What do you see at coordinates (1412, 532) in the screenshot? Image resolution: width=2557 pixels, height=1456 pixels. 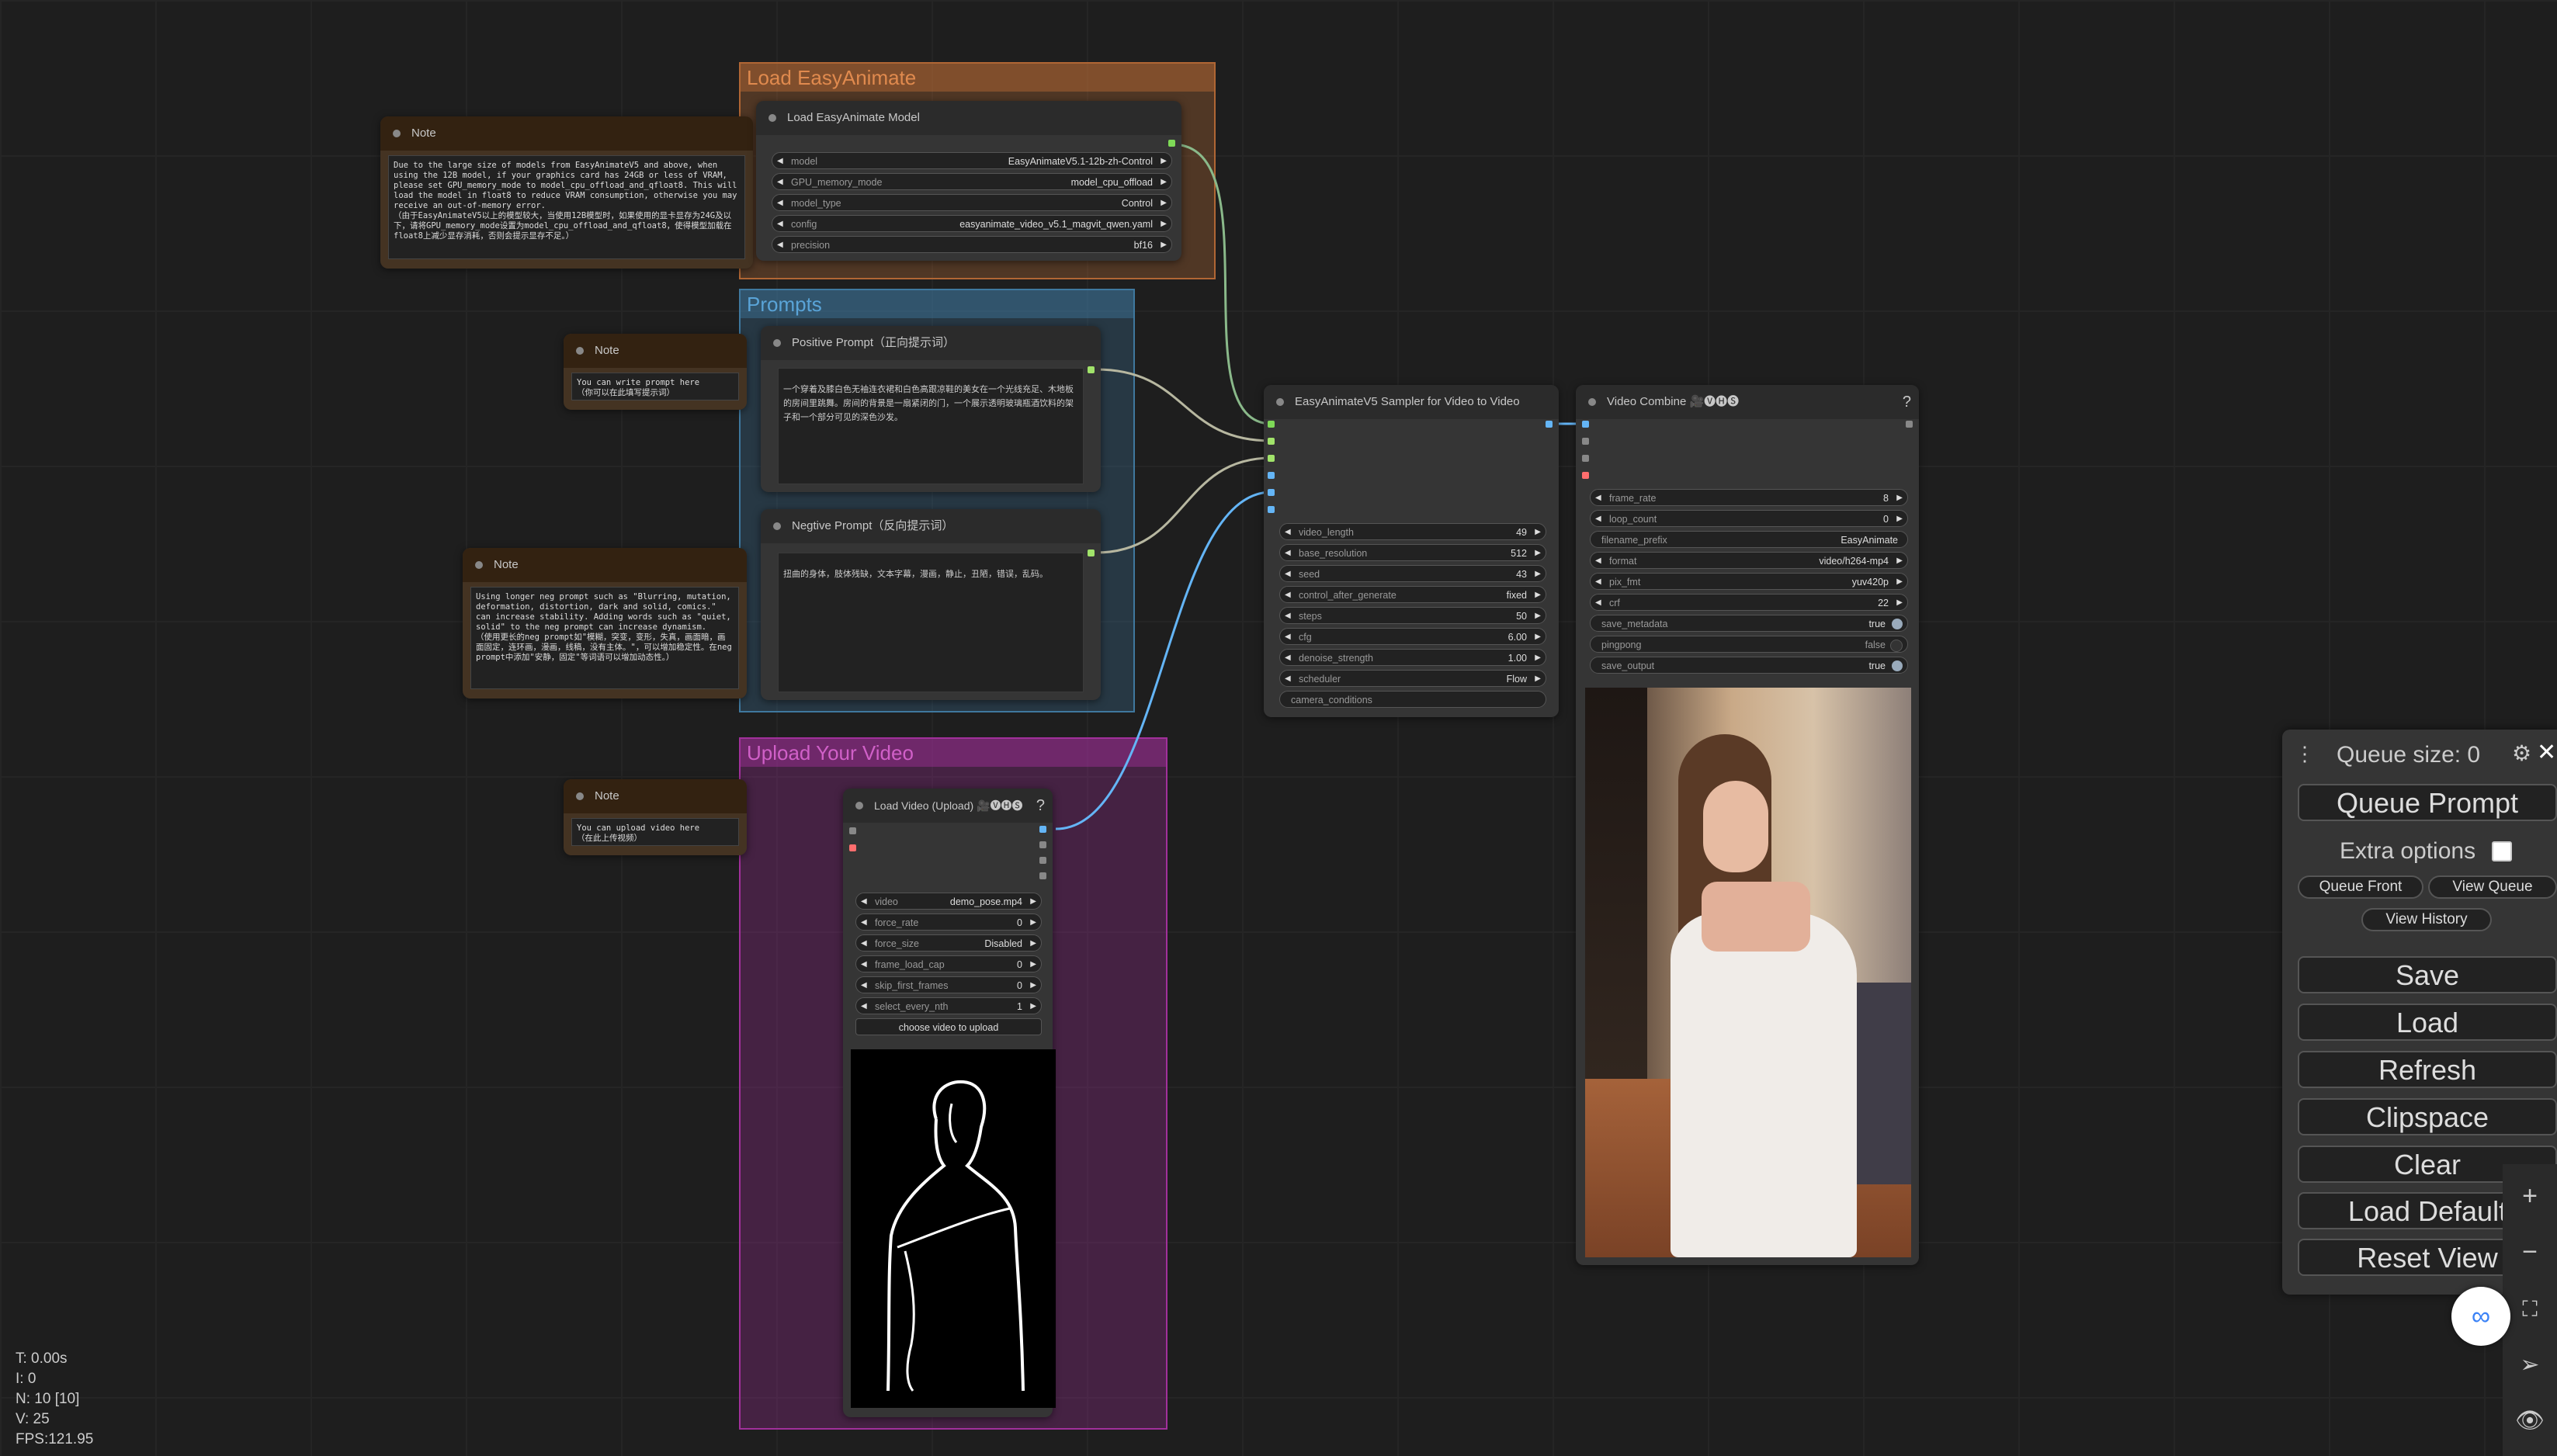 I see `widget-video-length: video_length49` at bounding box center [1412, 532].